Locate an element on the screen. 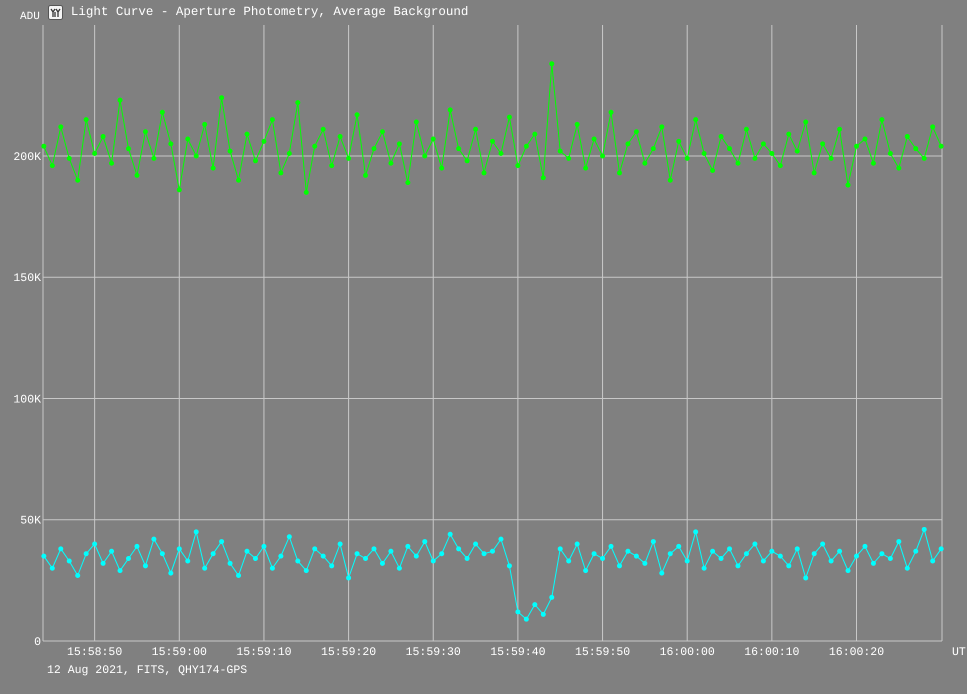  x-tick-label: 15:59:00 is located at coordinates (179, 652).